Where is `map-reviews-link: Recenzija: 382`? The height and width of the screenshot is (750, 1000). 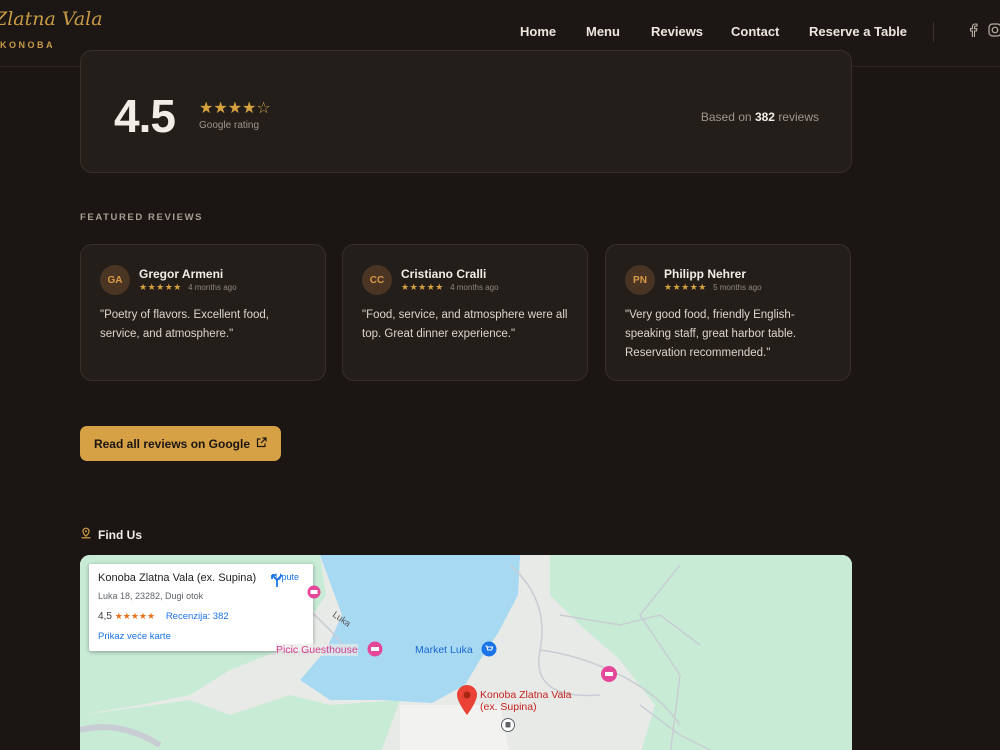
map-reviews-link: Recenzija: 382 is located at coordinates (197, 616).